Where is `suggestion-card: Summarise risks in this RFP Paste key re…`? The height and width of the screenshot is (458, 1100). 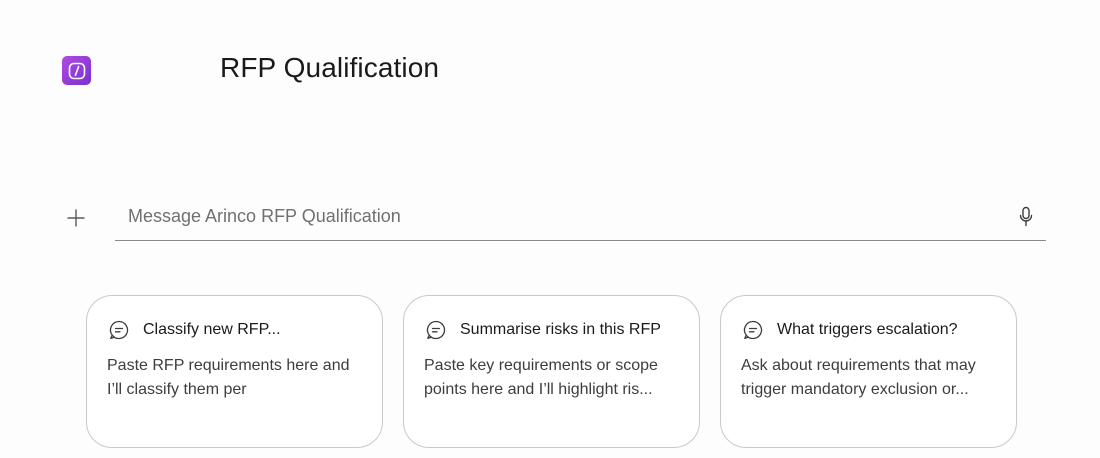 suggestion-card: Summarise risks in this RFP Paste key re… is located at coordinates (551, 371).